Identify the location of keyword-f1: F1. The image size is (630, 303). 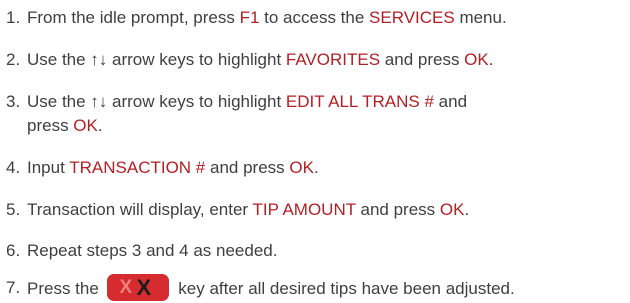
(249, 17).